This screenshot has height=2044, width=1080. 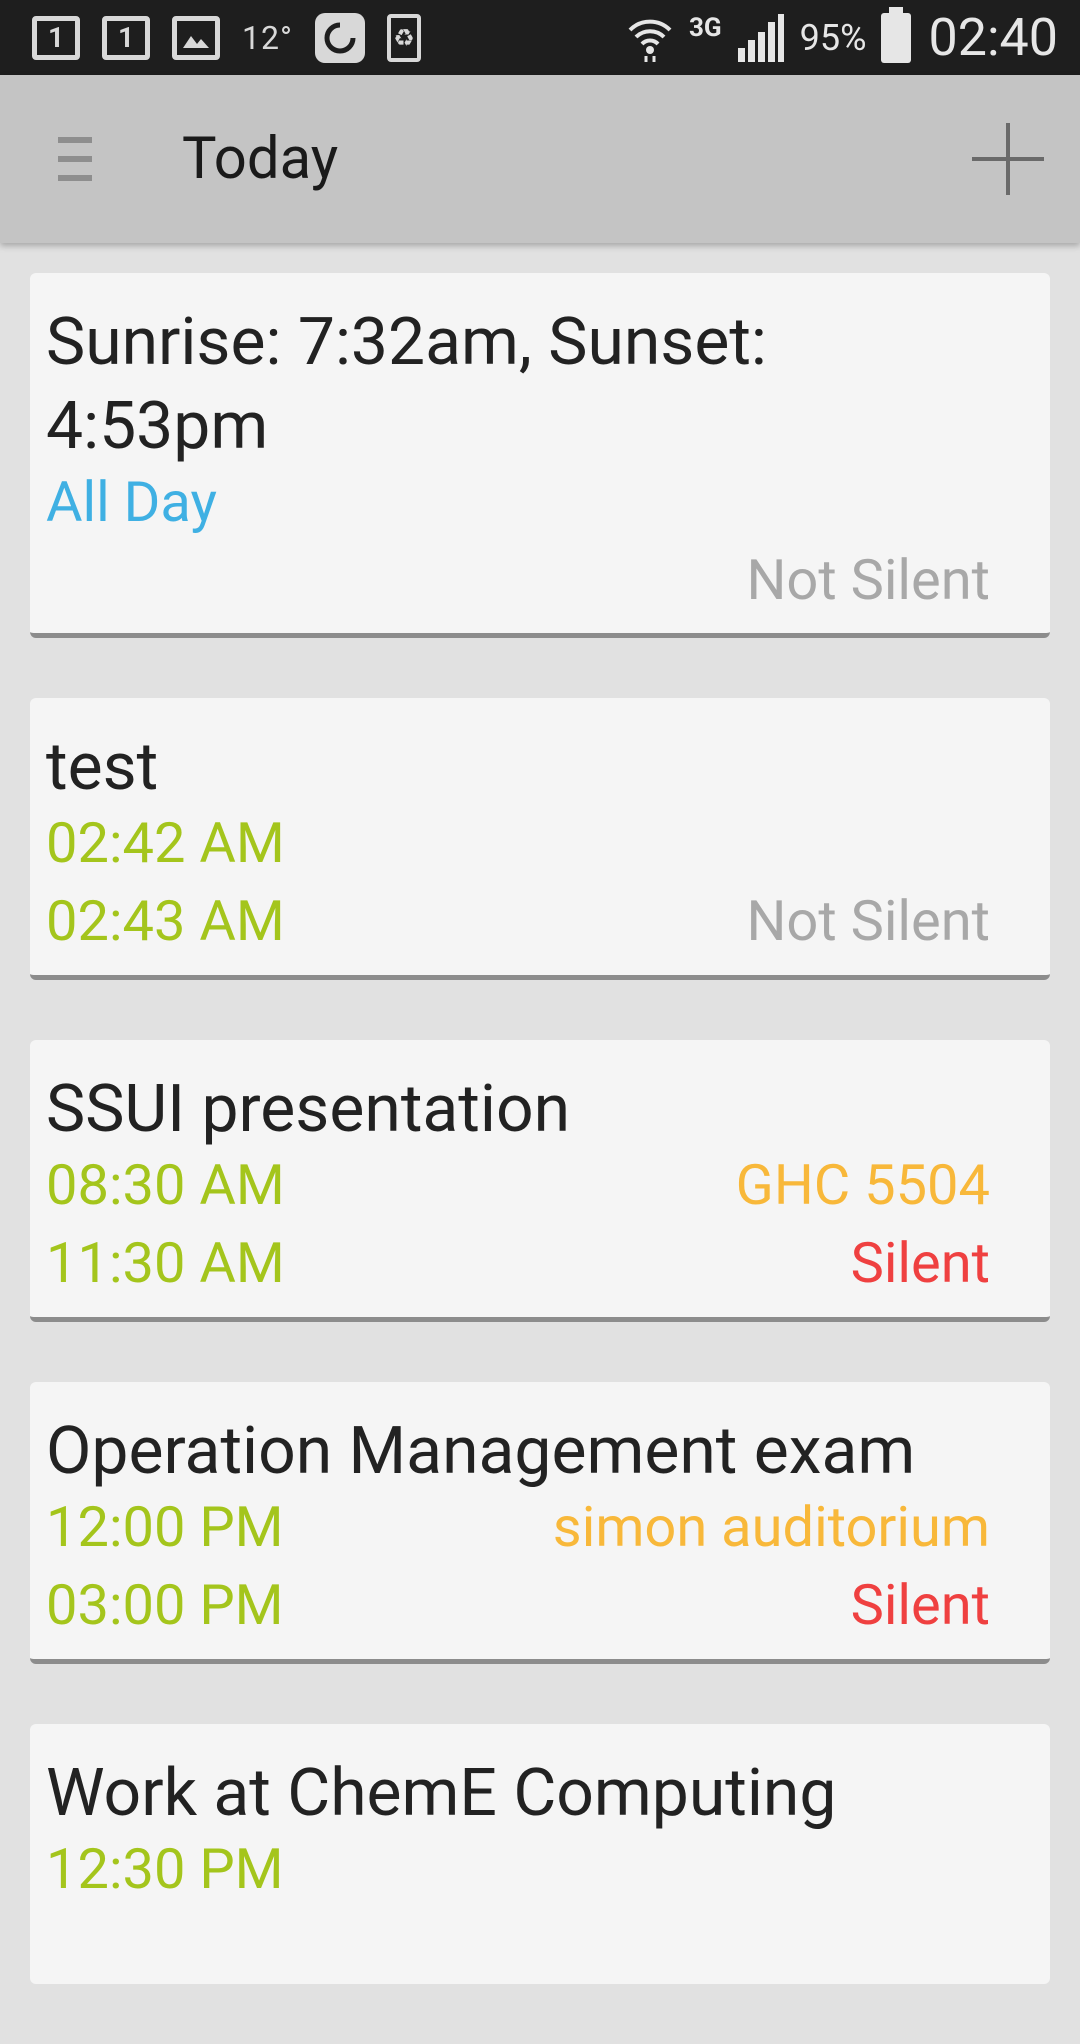 What do you see at coordinates (518, 508) in the screenshot?
I see `event-row: All Day` at bounding box center [518, 508].